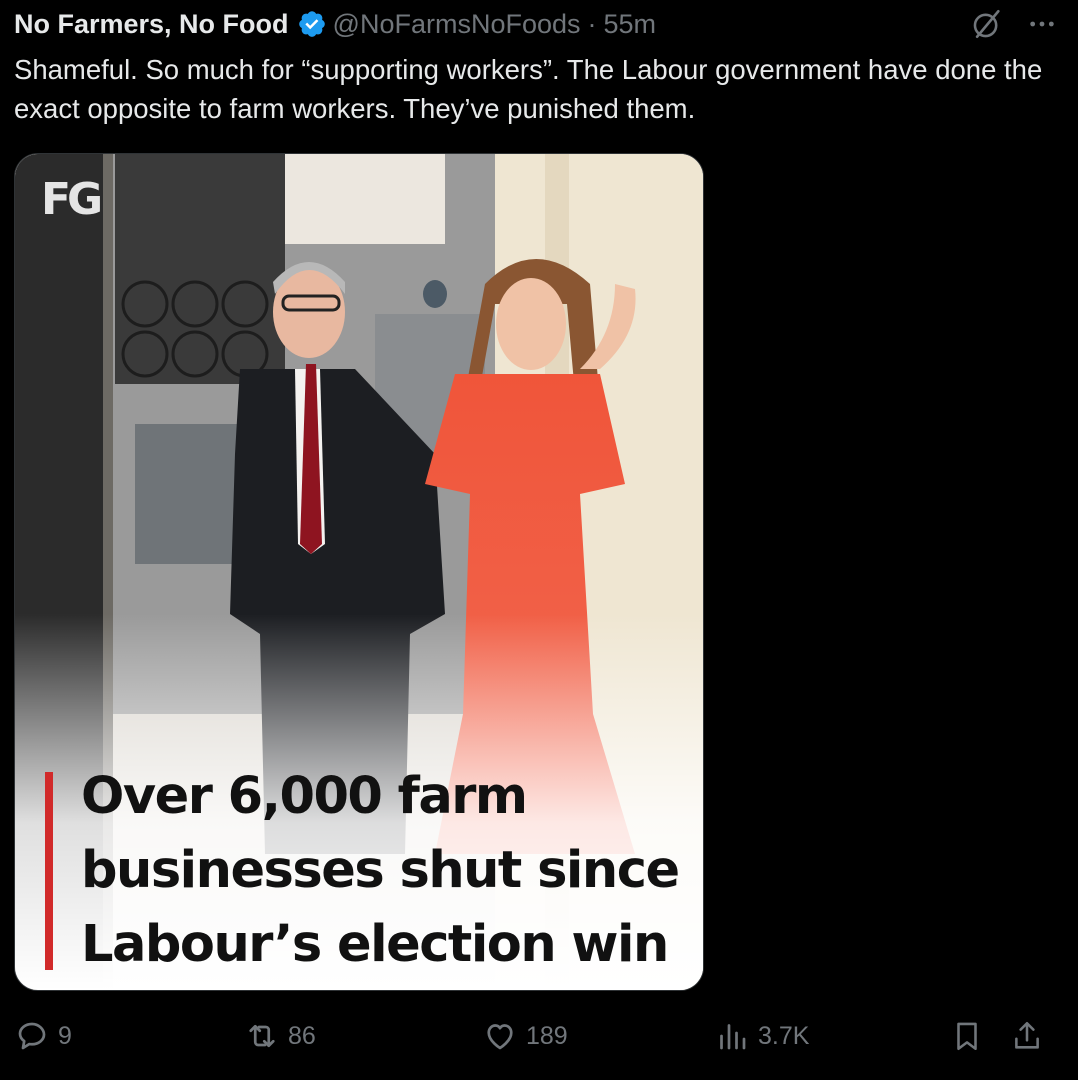  Describe the element at coordinates (547, 1035) in the screenshot. I see `like-count: 189` at that location.